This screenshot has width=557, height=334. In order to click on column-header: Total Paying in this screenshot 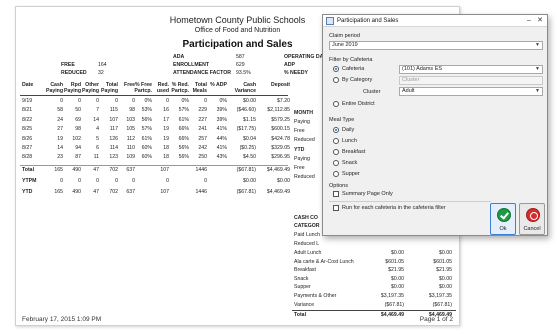, I will do `click(109, 88)`.